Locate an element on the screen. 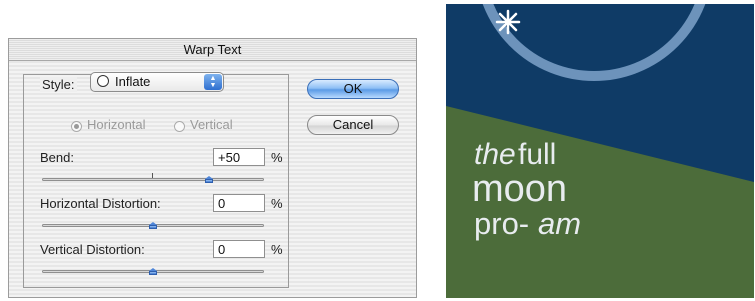 This screenshot has height=301, width=755. preview-text-full: full is located at coordinates (537, 154).